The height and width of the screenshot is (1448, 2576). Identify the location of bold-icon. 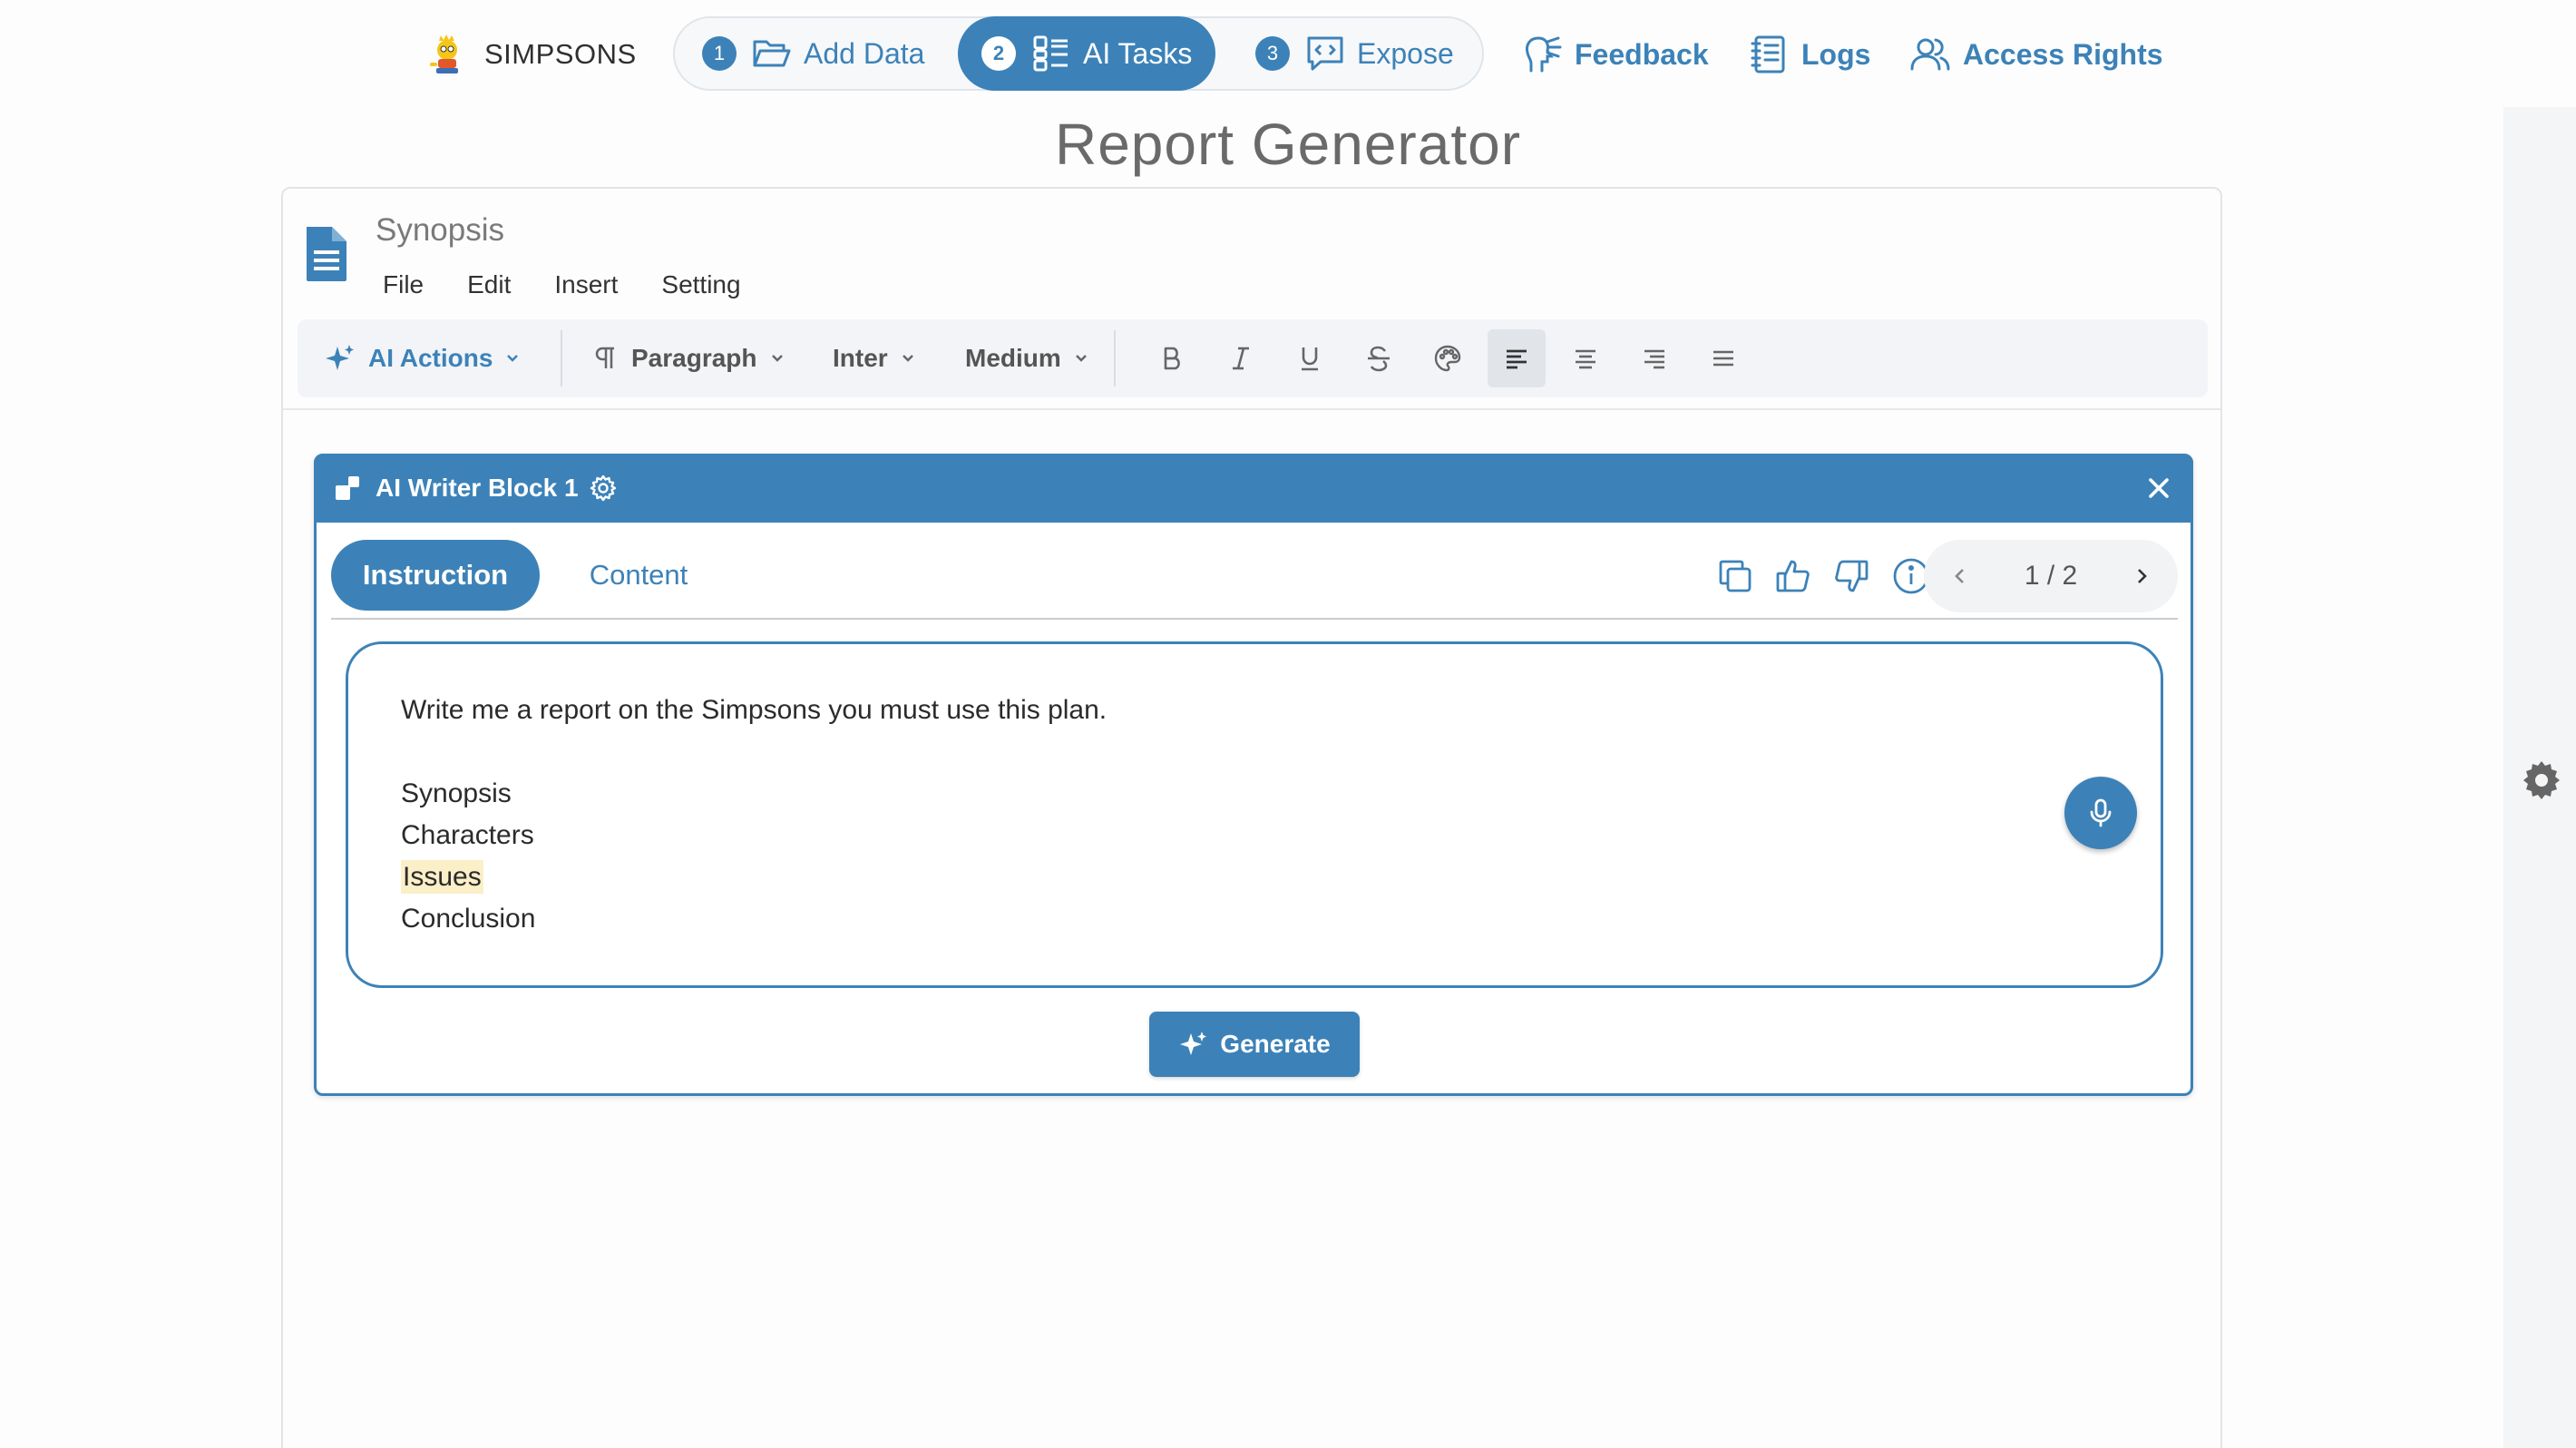
(1172, 358).